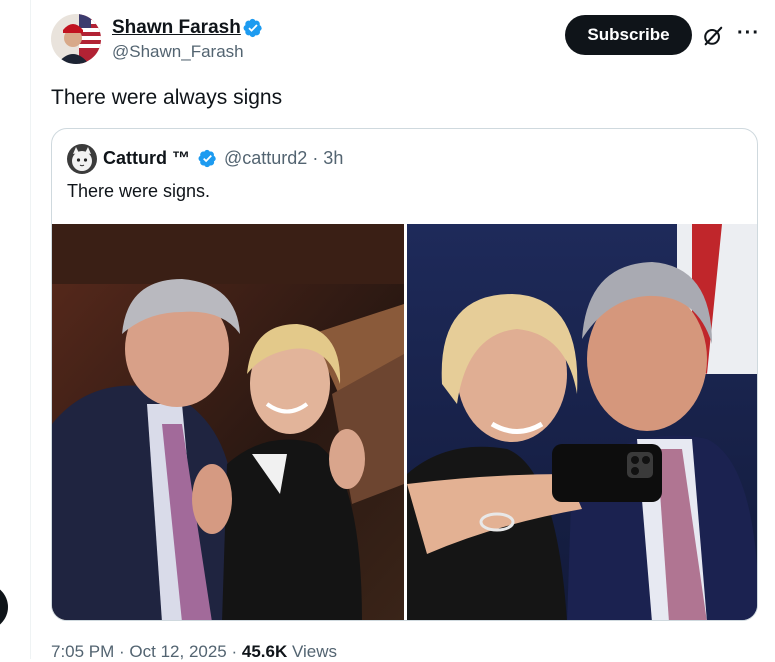  Describe the element at coordinates (82, 159) in the screenshot. I see `quote-author-avatar` at that location.